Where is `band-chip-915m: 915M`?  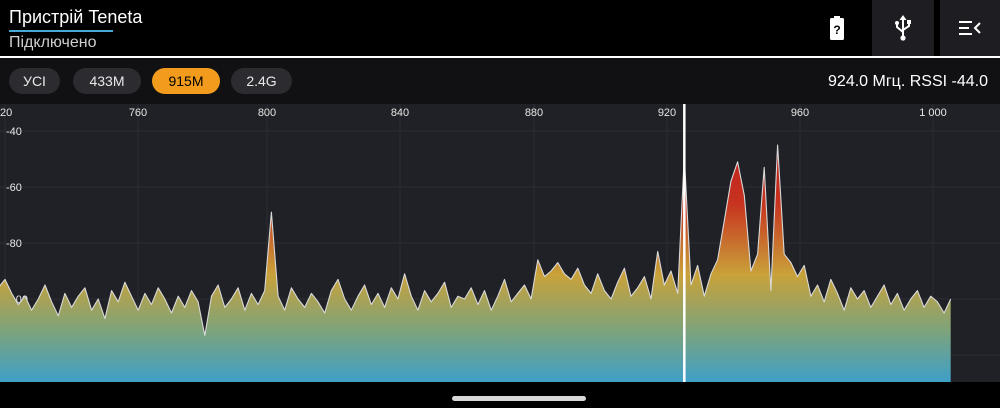
band-chip-915m: 915M is located at coordinates (186, 81).